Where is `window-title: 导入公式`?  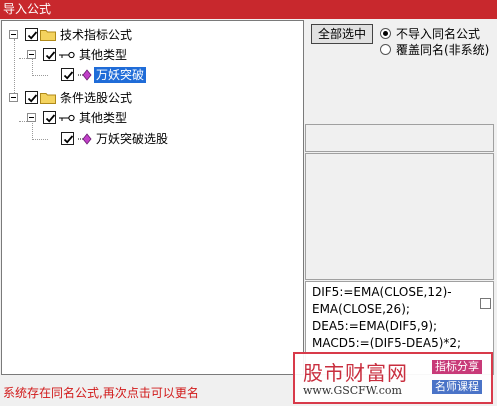
window-title: 导入公式 is located at coordinates (248, 9).